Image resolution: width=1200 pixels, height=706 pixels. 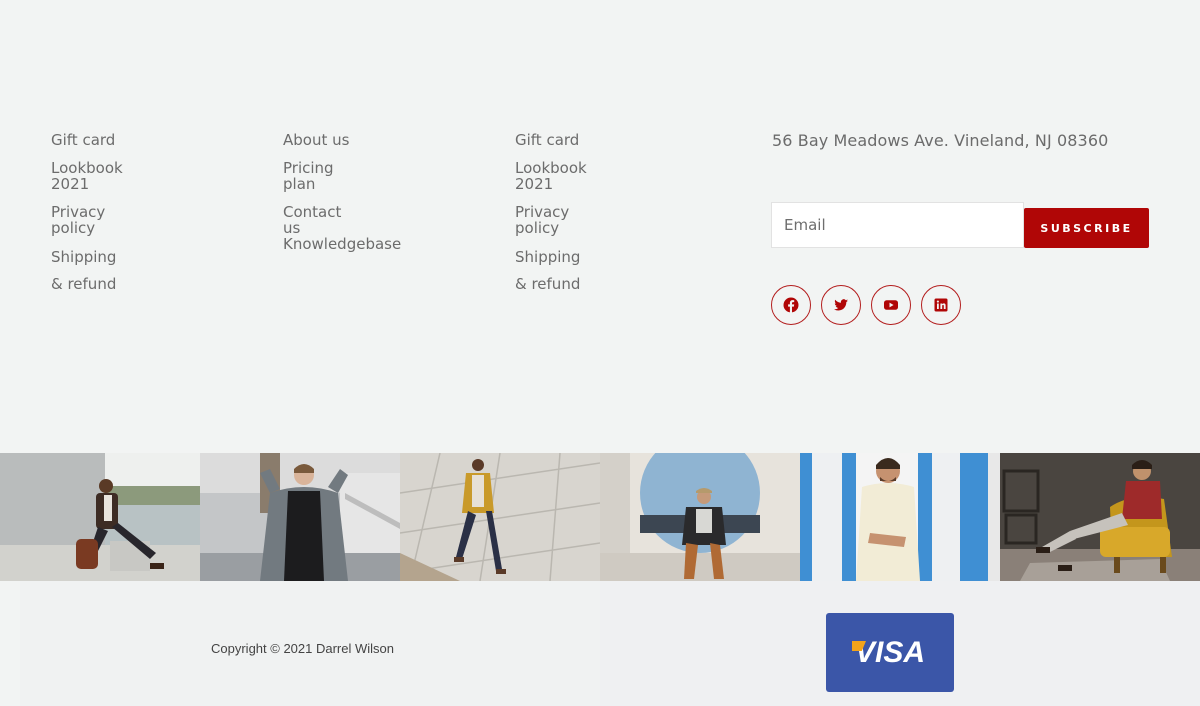 I want to click on twitter-icon, so click(x=841, y=305).